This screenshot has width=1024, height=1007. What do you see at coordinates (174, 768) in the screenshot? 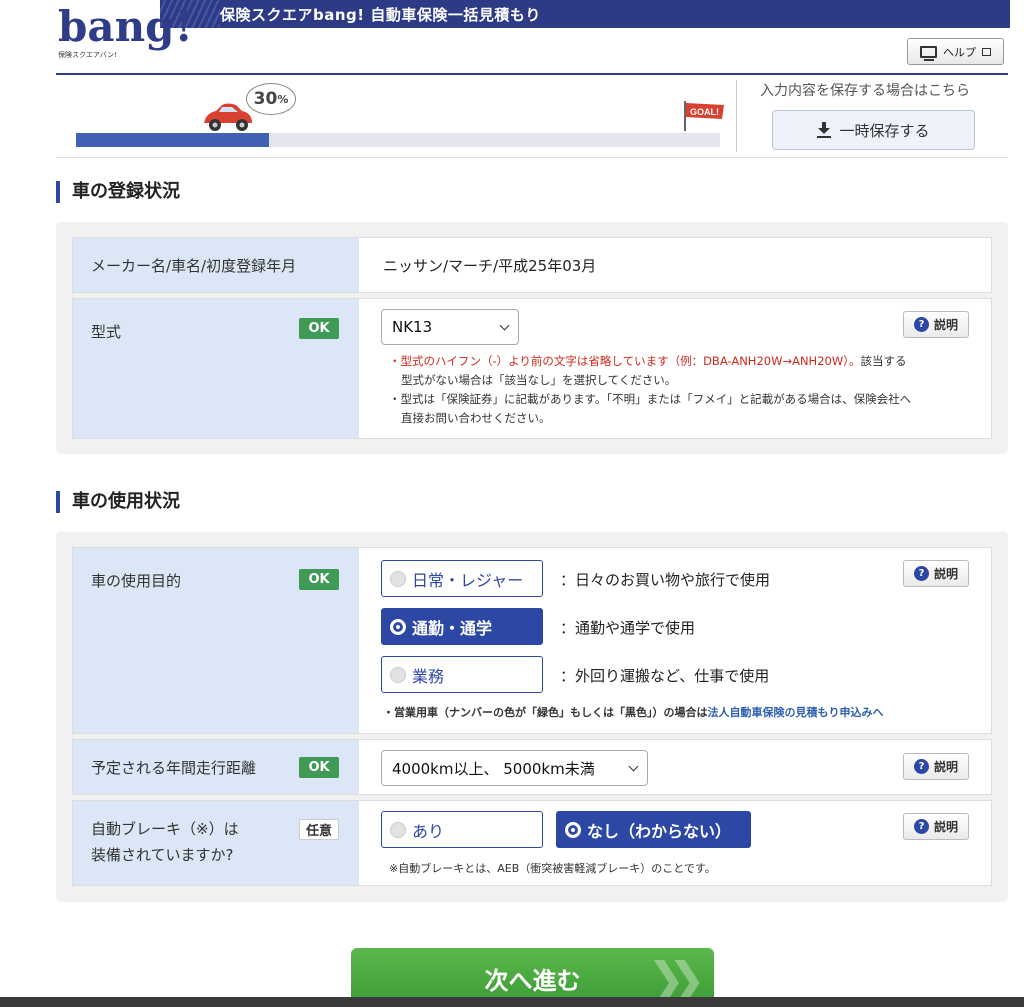
I see `mileage-label: 予定される年間走行距離` at bounding box center [174, 768].